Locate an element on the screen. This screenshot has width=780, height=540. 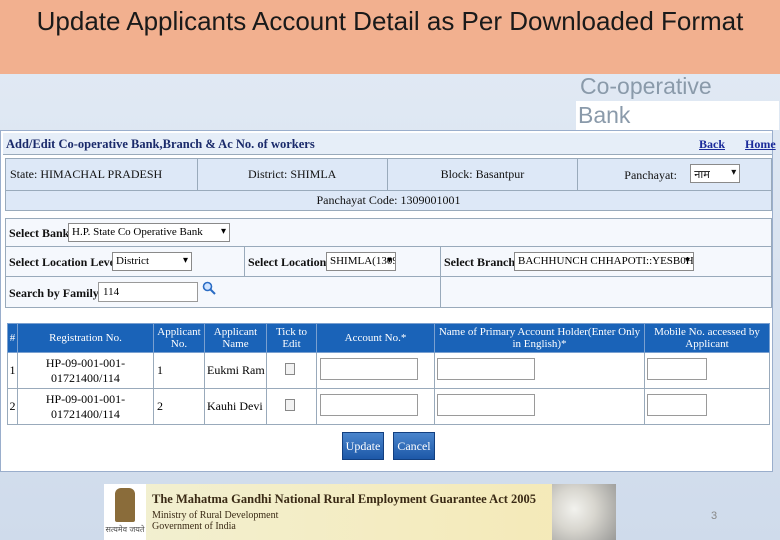
applicant-name: Eukmi Ram is located at coordinates (235, 370).